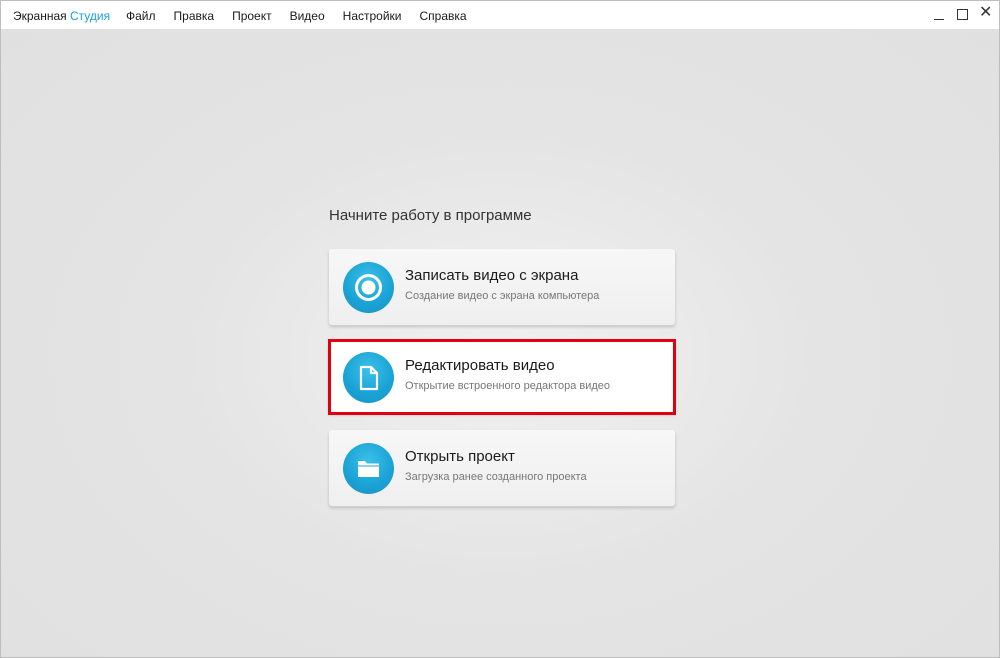  I want to click on edit-video-title: Редактировать видео, so click(480, 365).